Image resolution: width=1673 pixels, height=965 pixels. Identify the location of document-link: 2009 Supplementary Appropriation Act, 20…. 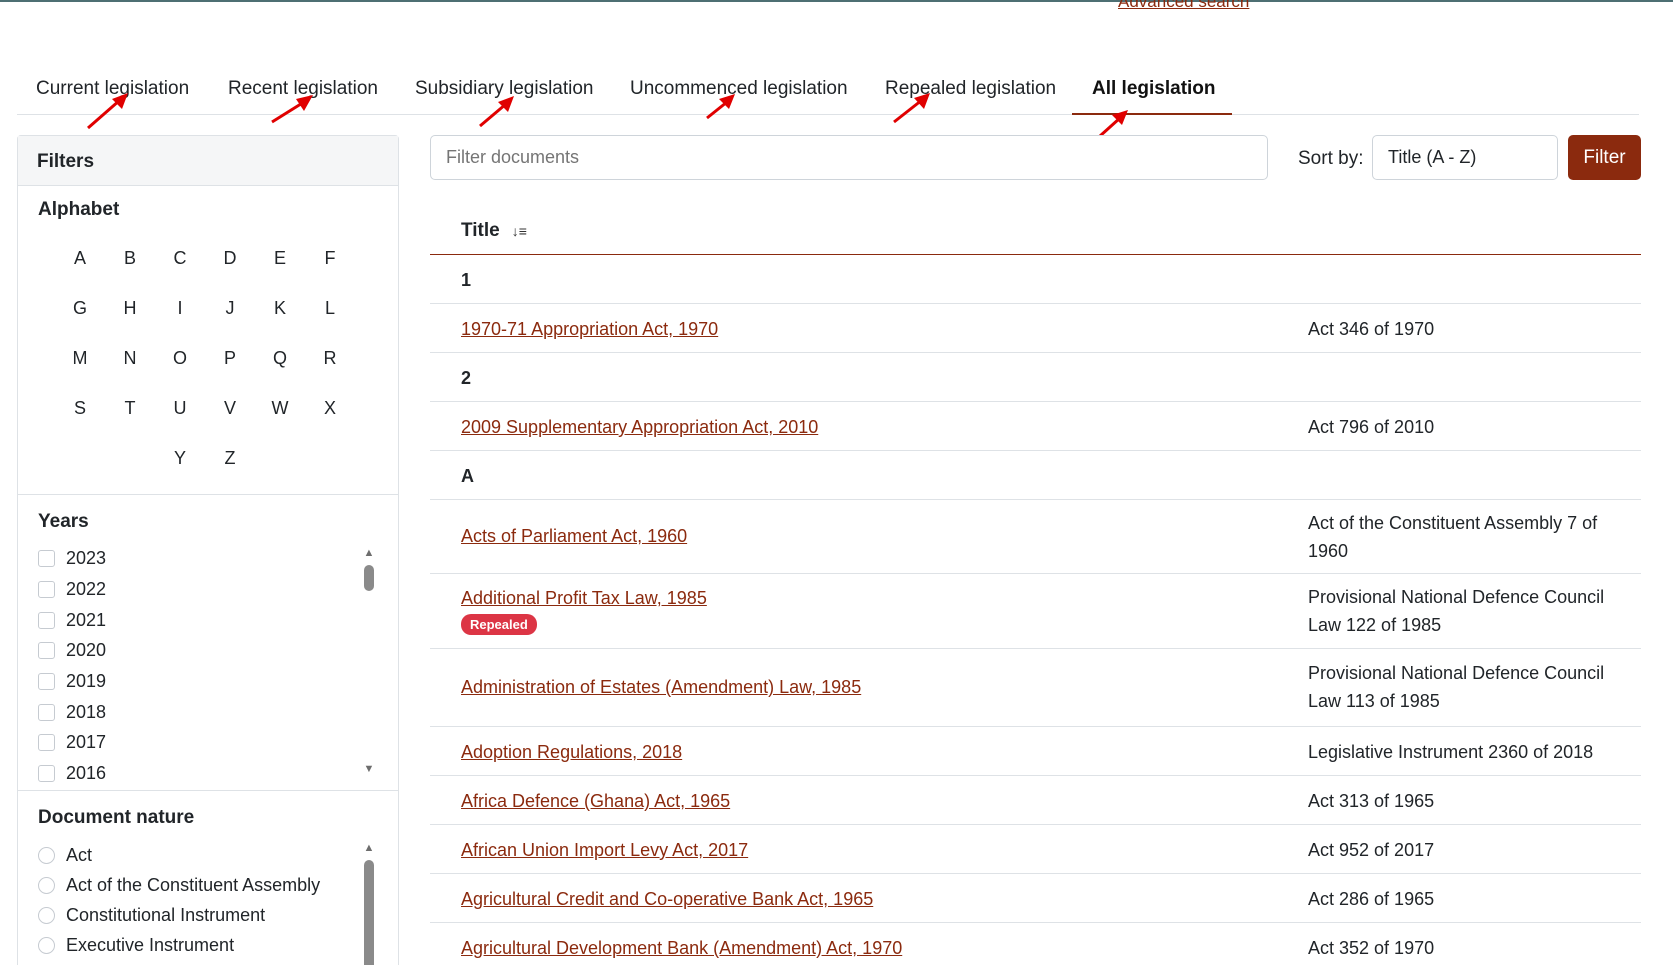
(639, 427).